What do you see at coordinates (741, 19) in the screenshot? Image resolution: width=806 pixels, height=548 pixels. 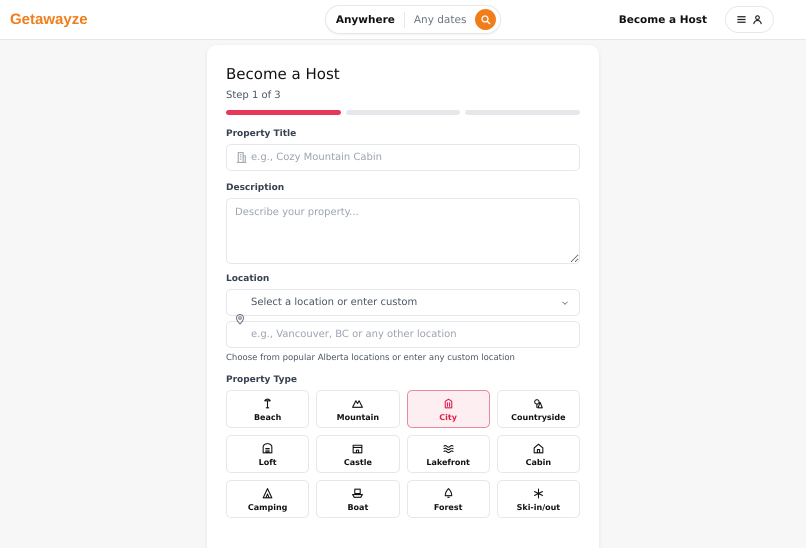 I see `menu-icon` at bounding box center [741, 19].